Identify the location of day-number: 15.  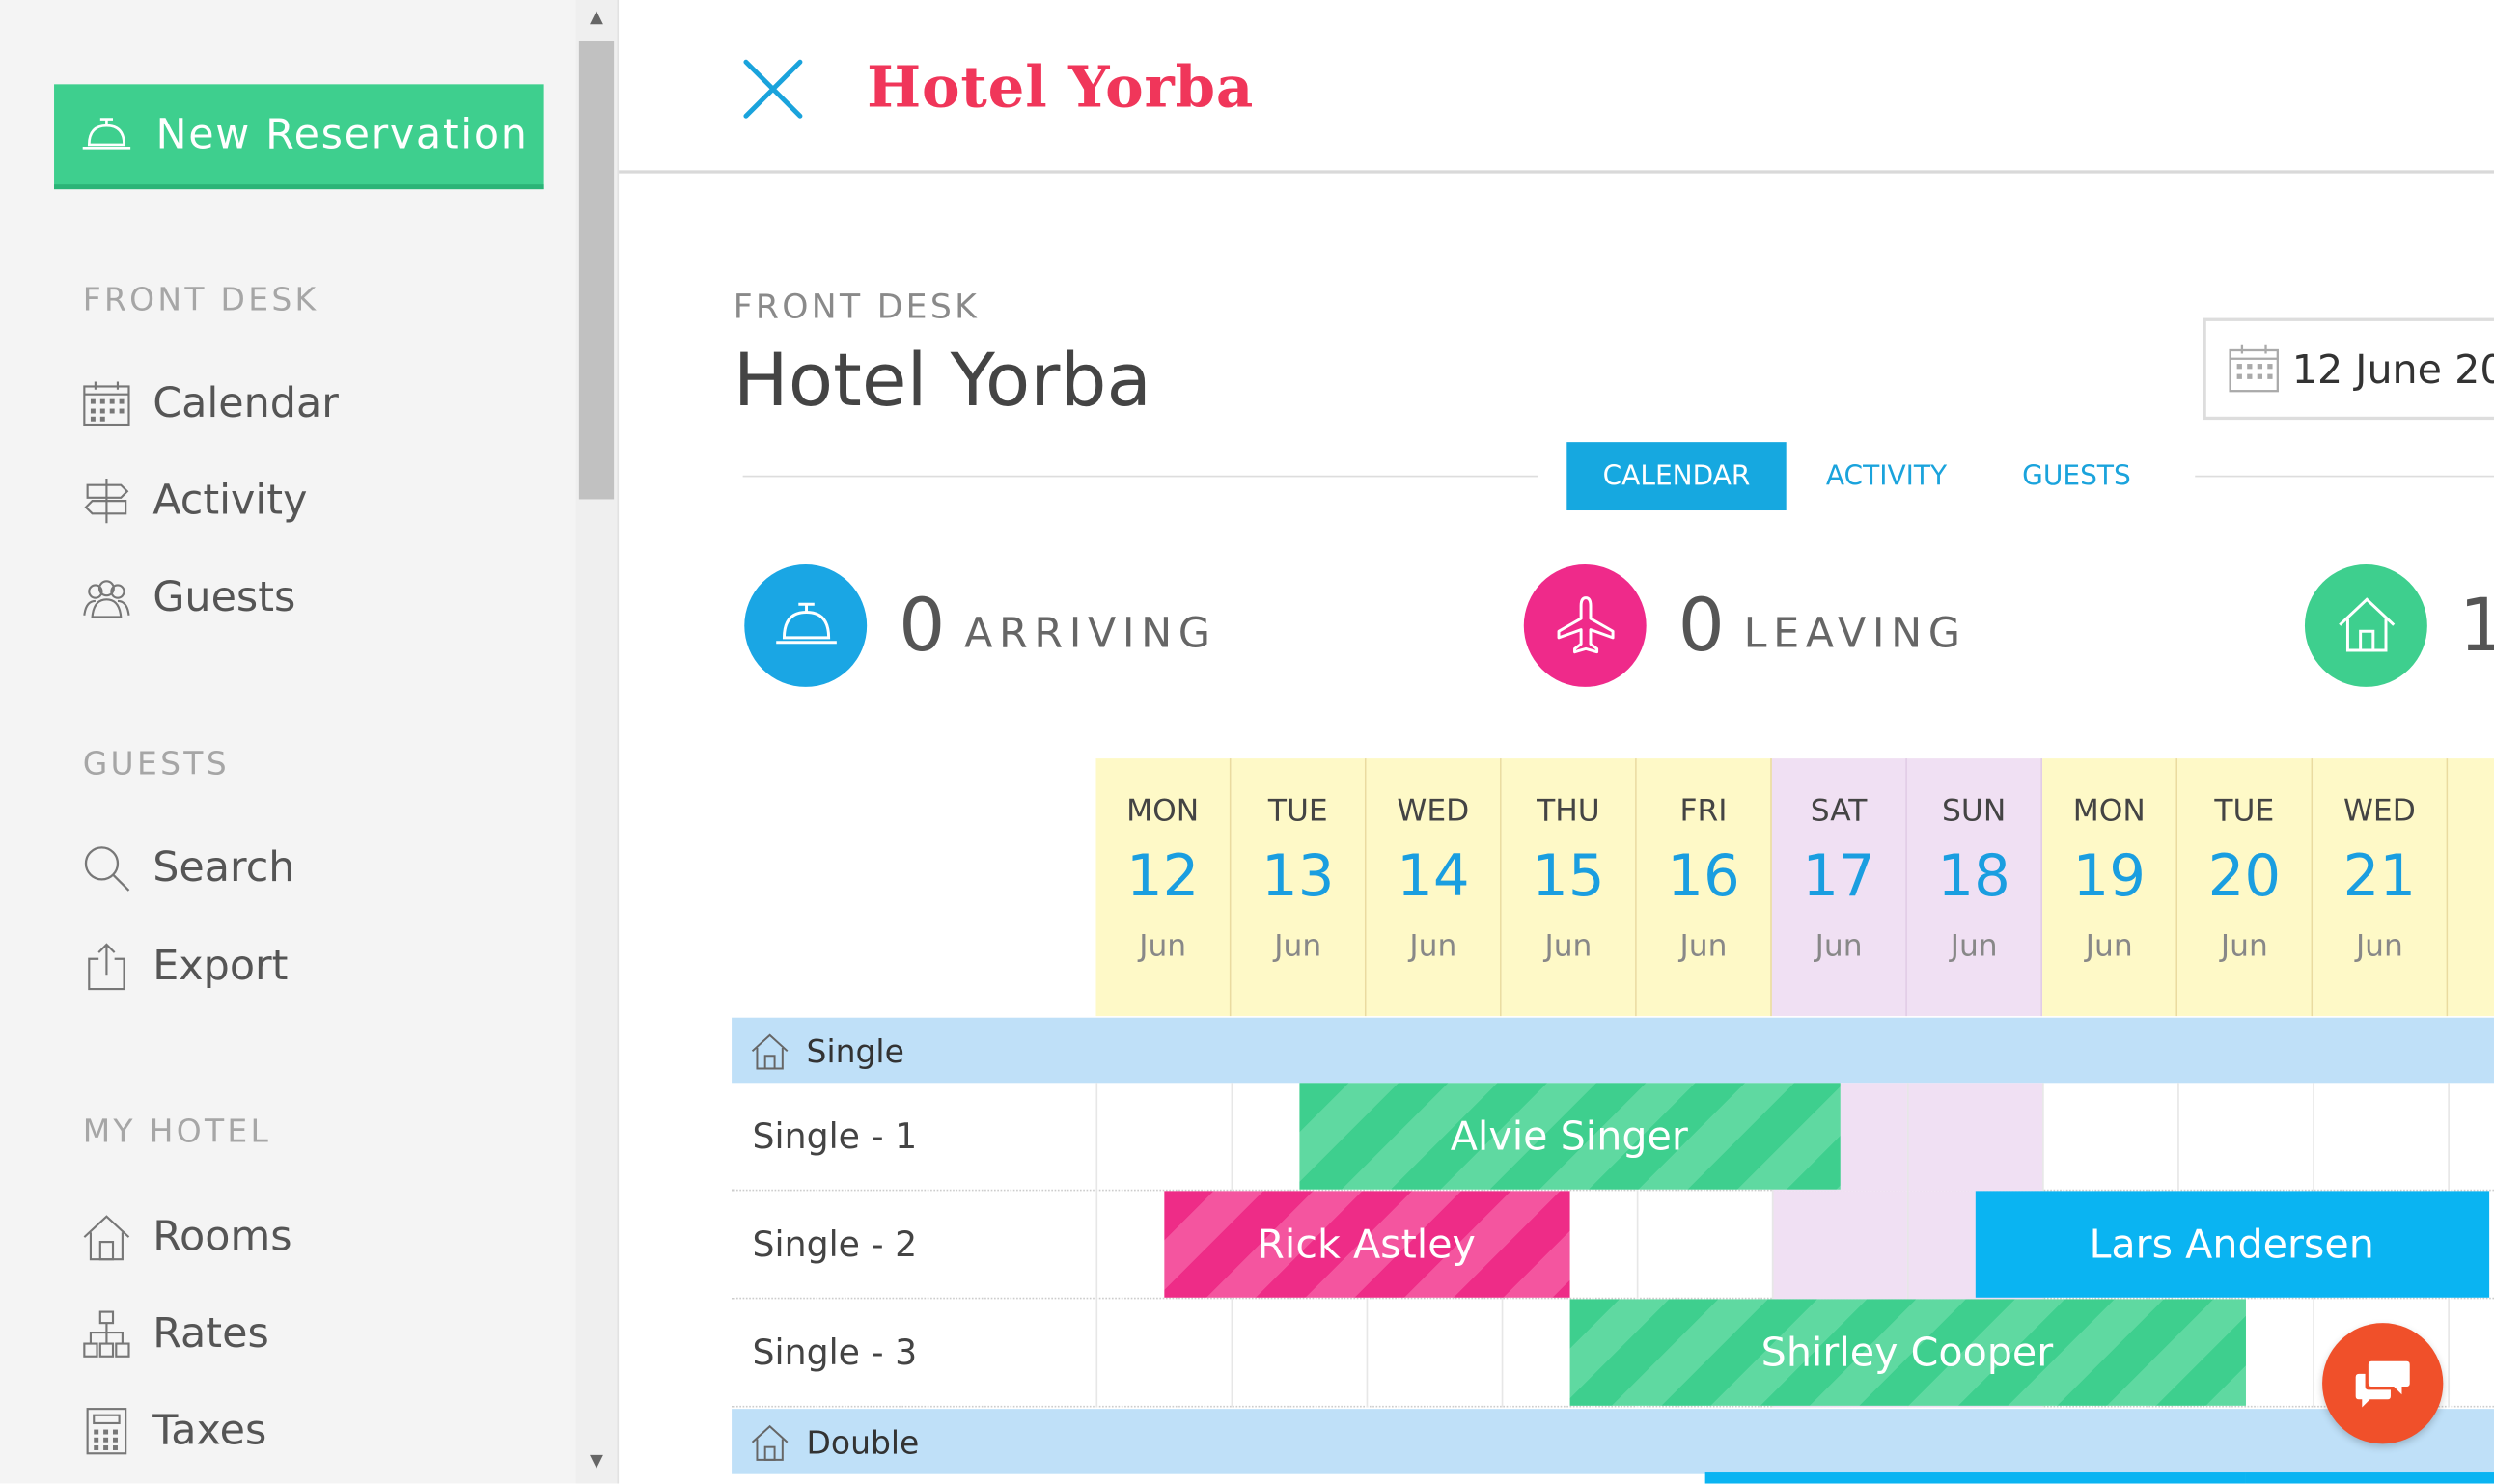
(1569, 877).